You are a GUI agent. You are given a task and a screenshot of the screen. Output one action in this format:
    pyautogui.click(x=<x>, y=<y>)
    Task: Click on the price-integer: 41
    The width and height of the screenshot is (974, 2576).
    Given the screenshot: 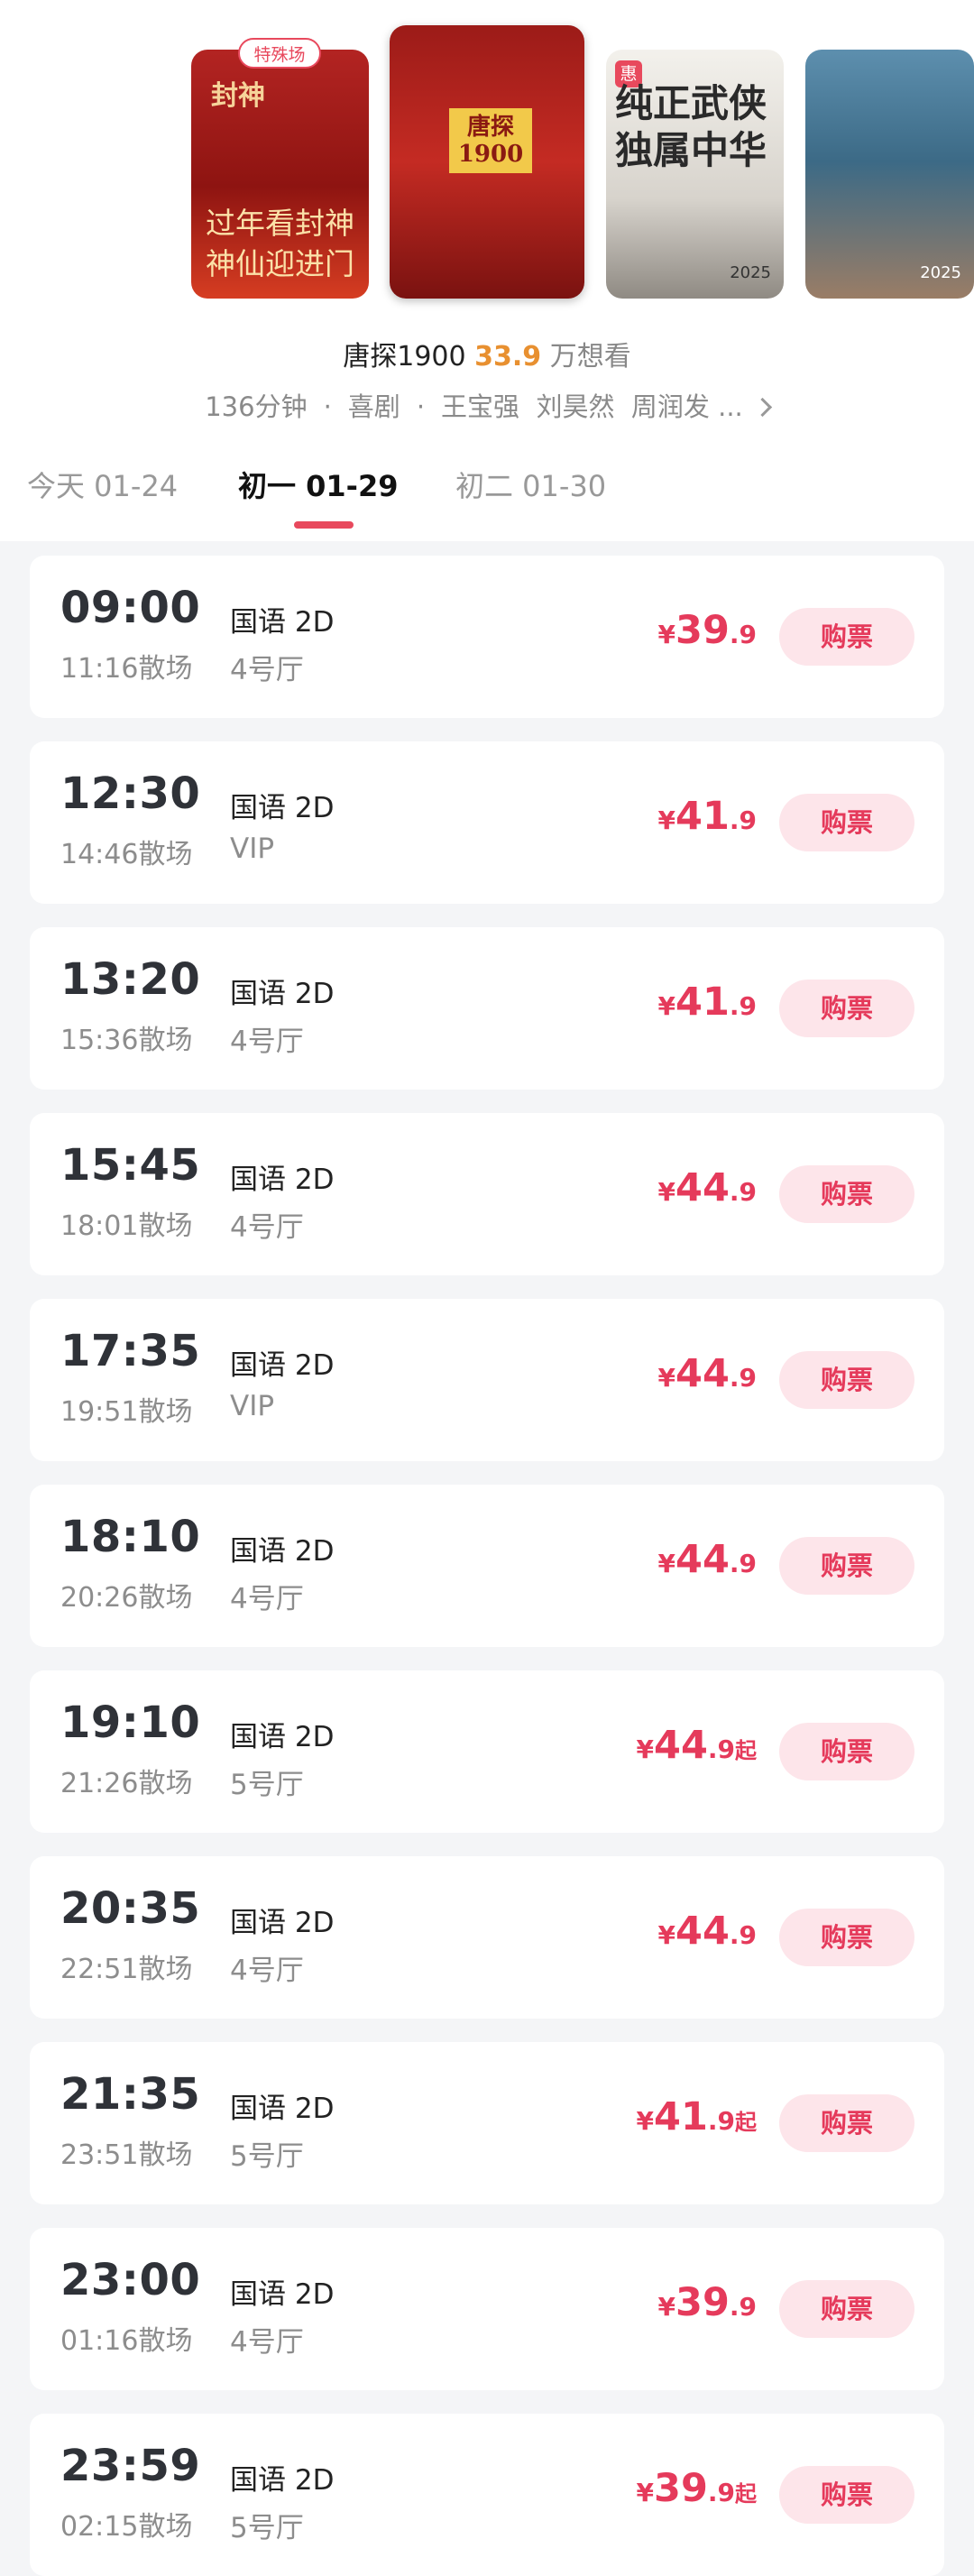 What is the action you would take?
    pyautogui.click(x=703, y=1002)
    